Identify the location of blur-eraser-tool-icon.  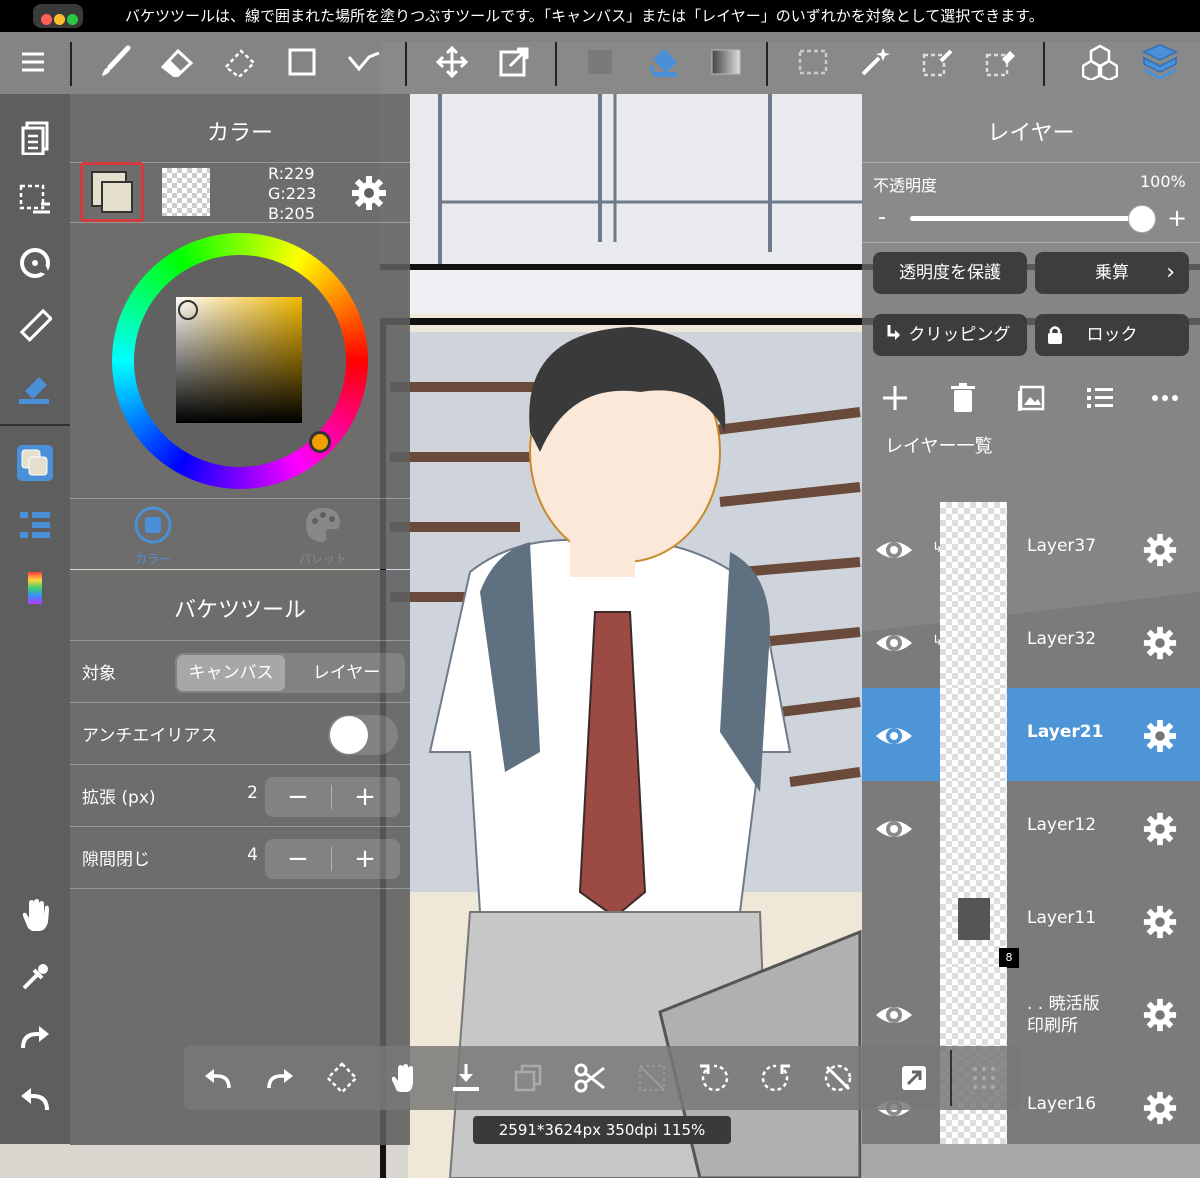
(240, 62).